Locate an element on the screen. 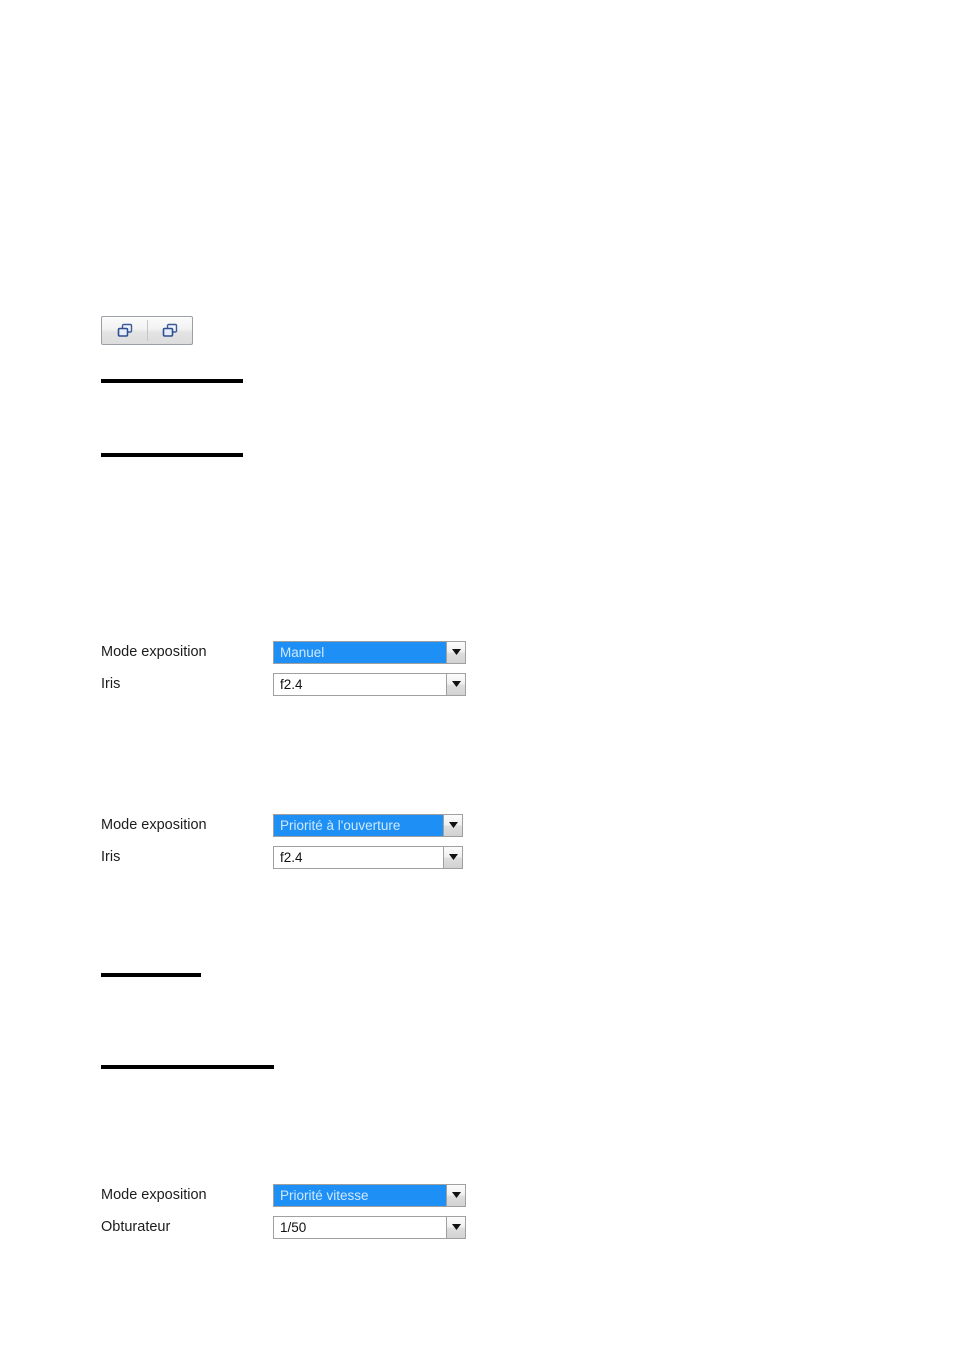 This screenshot has width=954, height=1350. form-row: Mode exposition Priorité vitesse is located at coordinates (283, 1195).